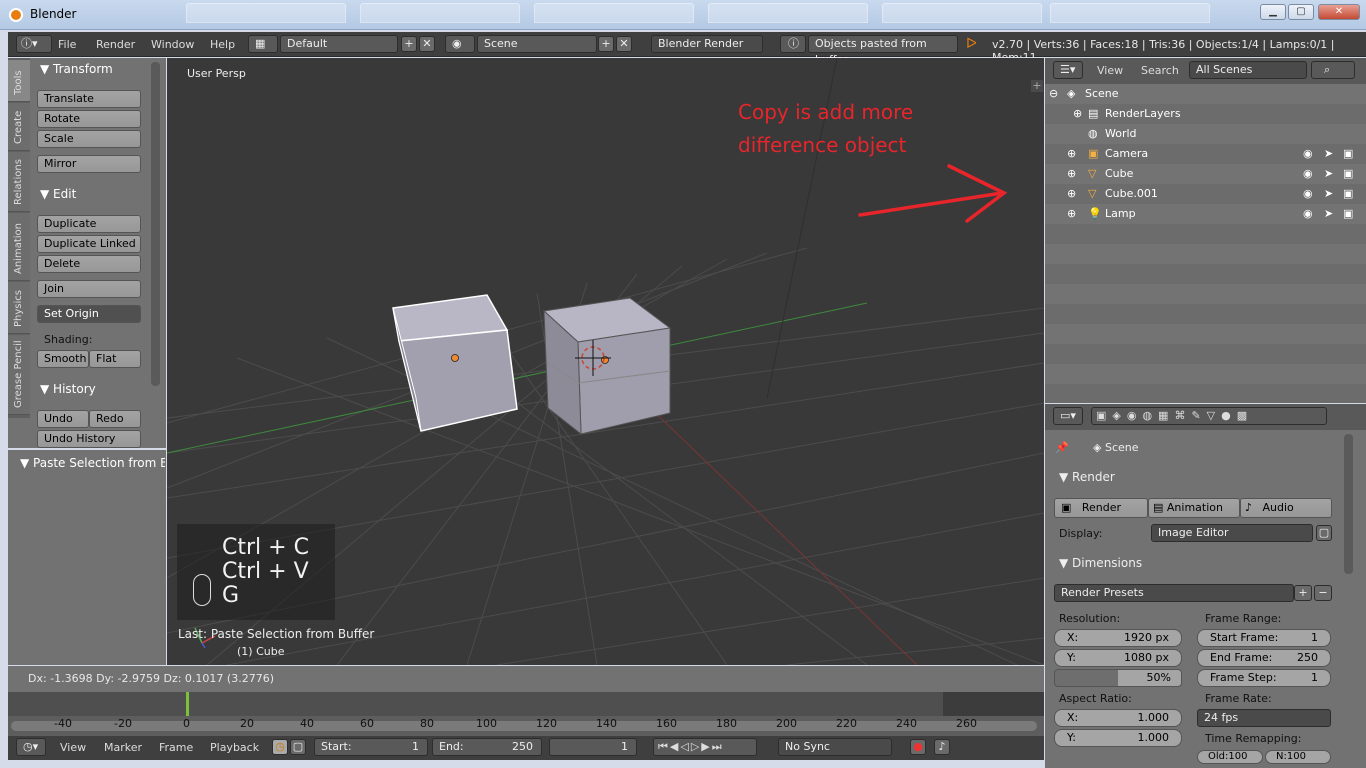  I want to click on outliner-row-cube-001: ⊕ ▽ Cube.001 ◉ ➤ ▣, so click(1205, 194).